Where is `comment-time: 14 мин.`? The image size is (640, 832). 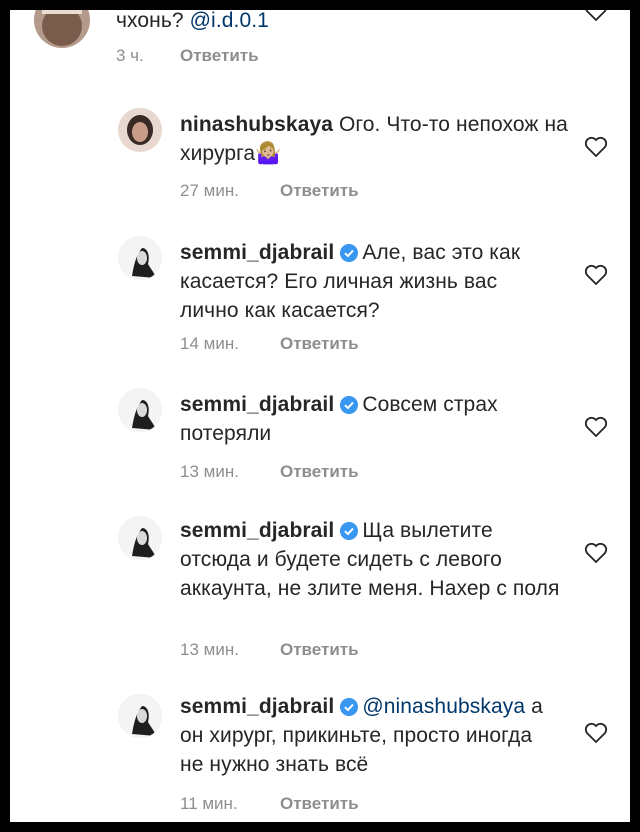
comment-time: 14 мин. is located at coordinates (209, 343).